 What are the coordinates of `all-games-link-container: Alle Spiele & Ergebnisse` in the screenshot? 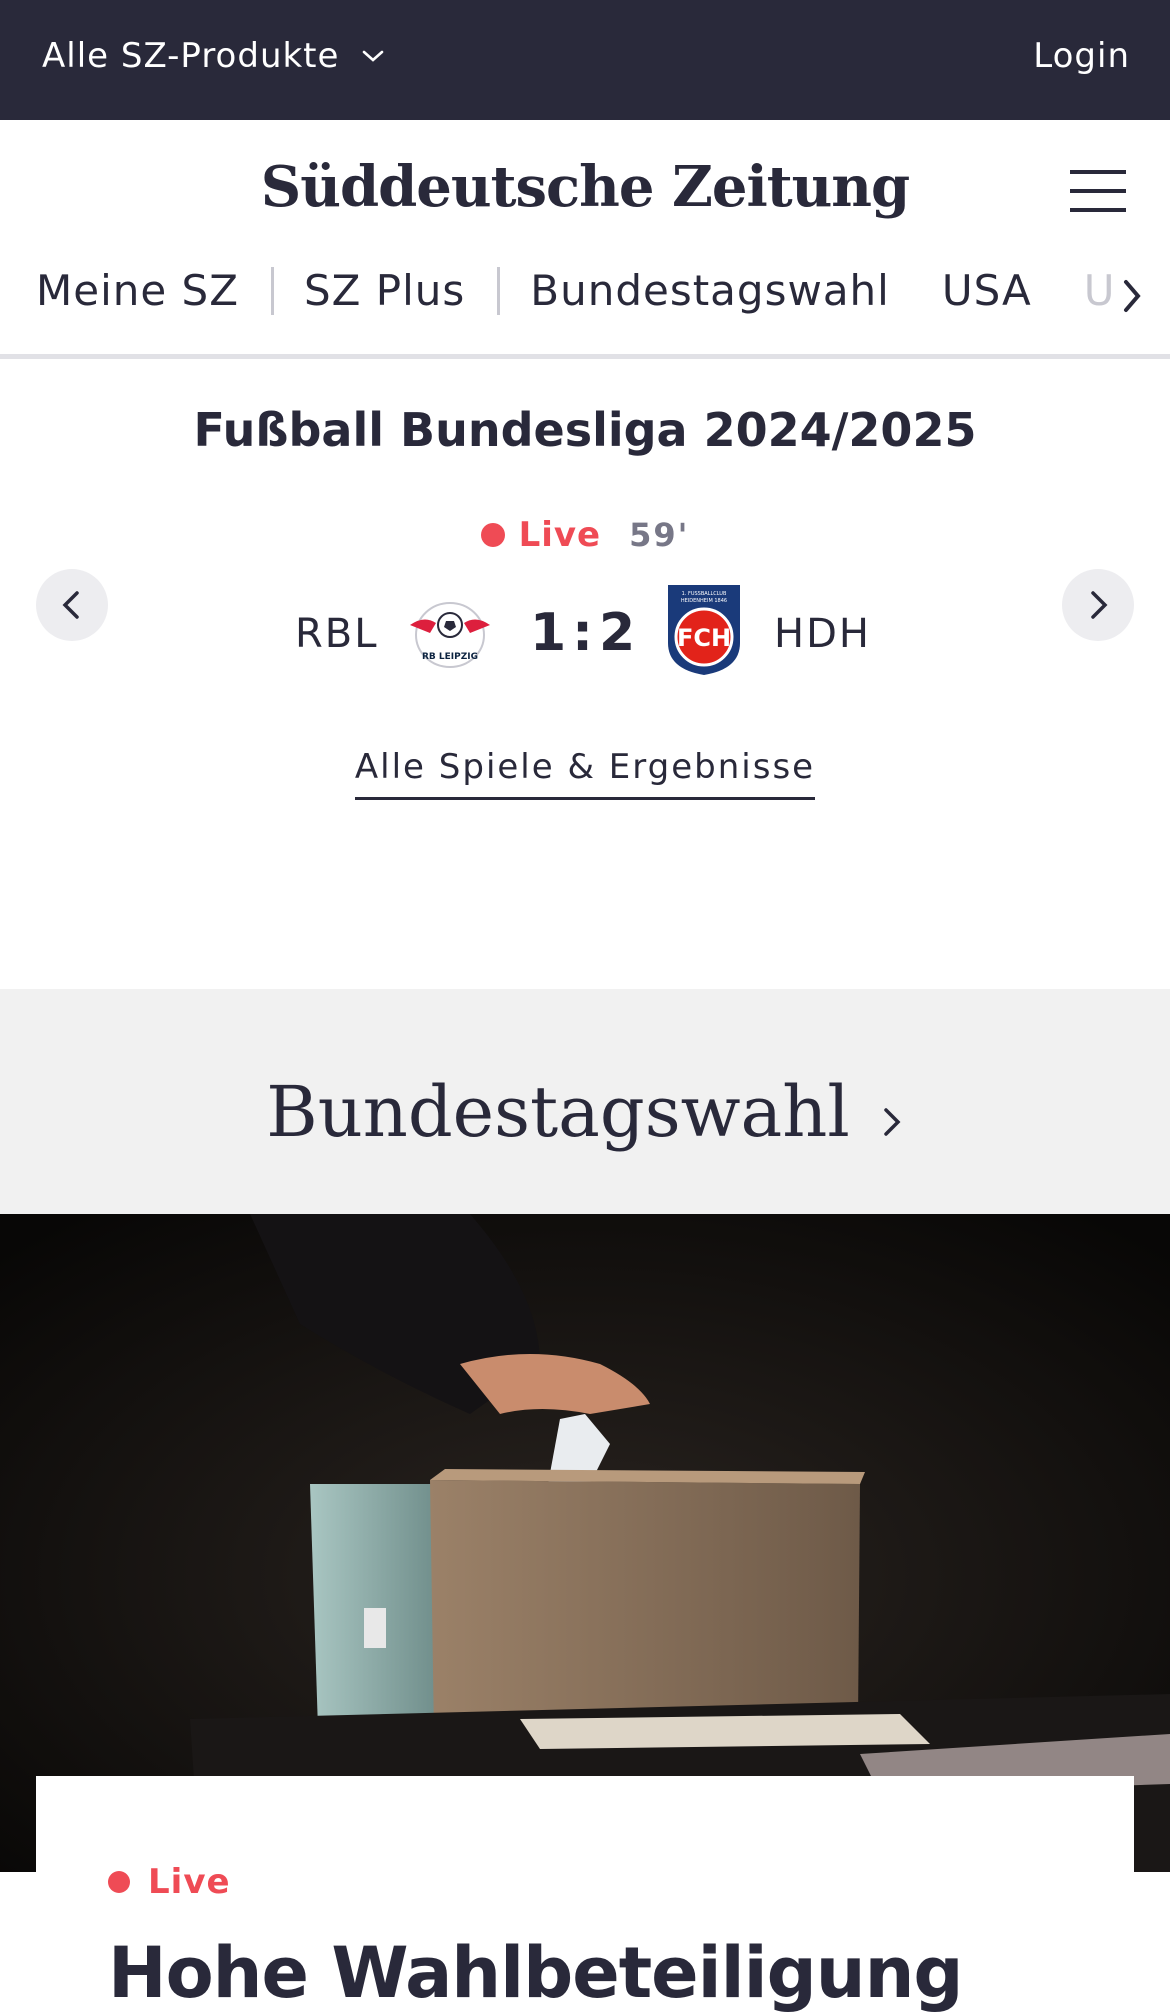 It's located at (585, 773).